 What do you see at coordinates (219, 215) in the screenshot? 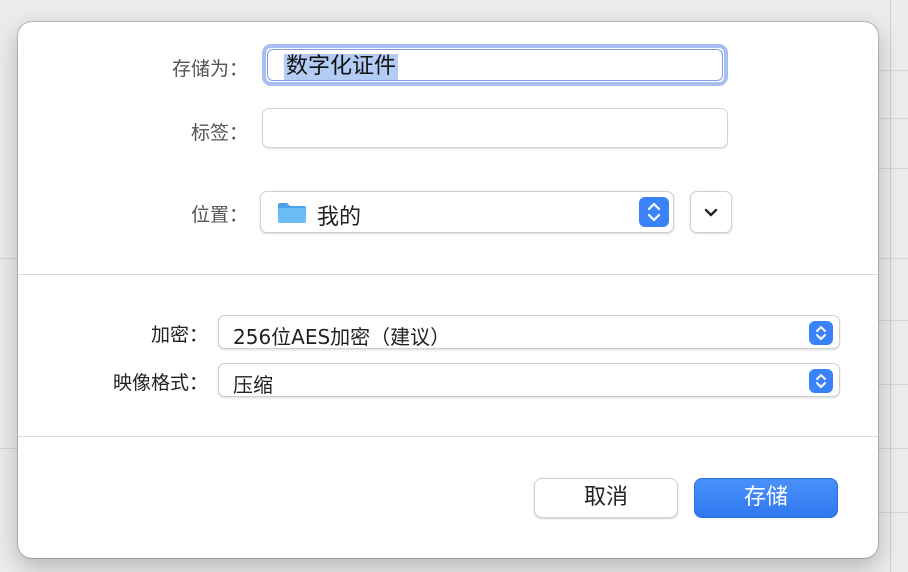
I see `location-label: 位置：` at bounding box center [219, 215].